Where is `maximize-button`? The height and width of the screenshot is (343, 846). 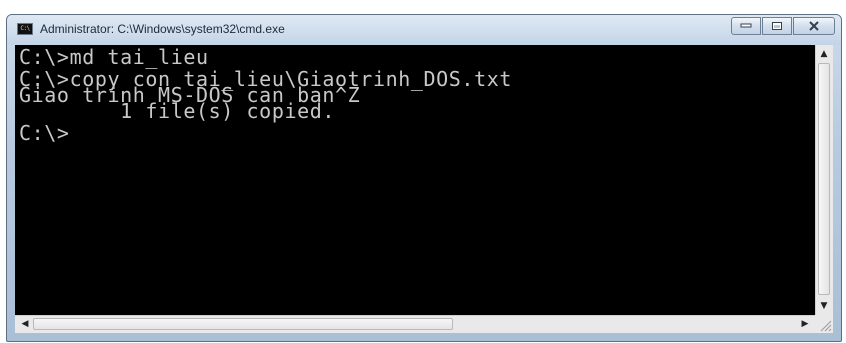
maximize-button is located at coordinates (777, 26).